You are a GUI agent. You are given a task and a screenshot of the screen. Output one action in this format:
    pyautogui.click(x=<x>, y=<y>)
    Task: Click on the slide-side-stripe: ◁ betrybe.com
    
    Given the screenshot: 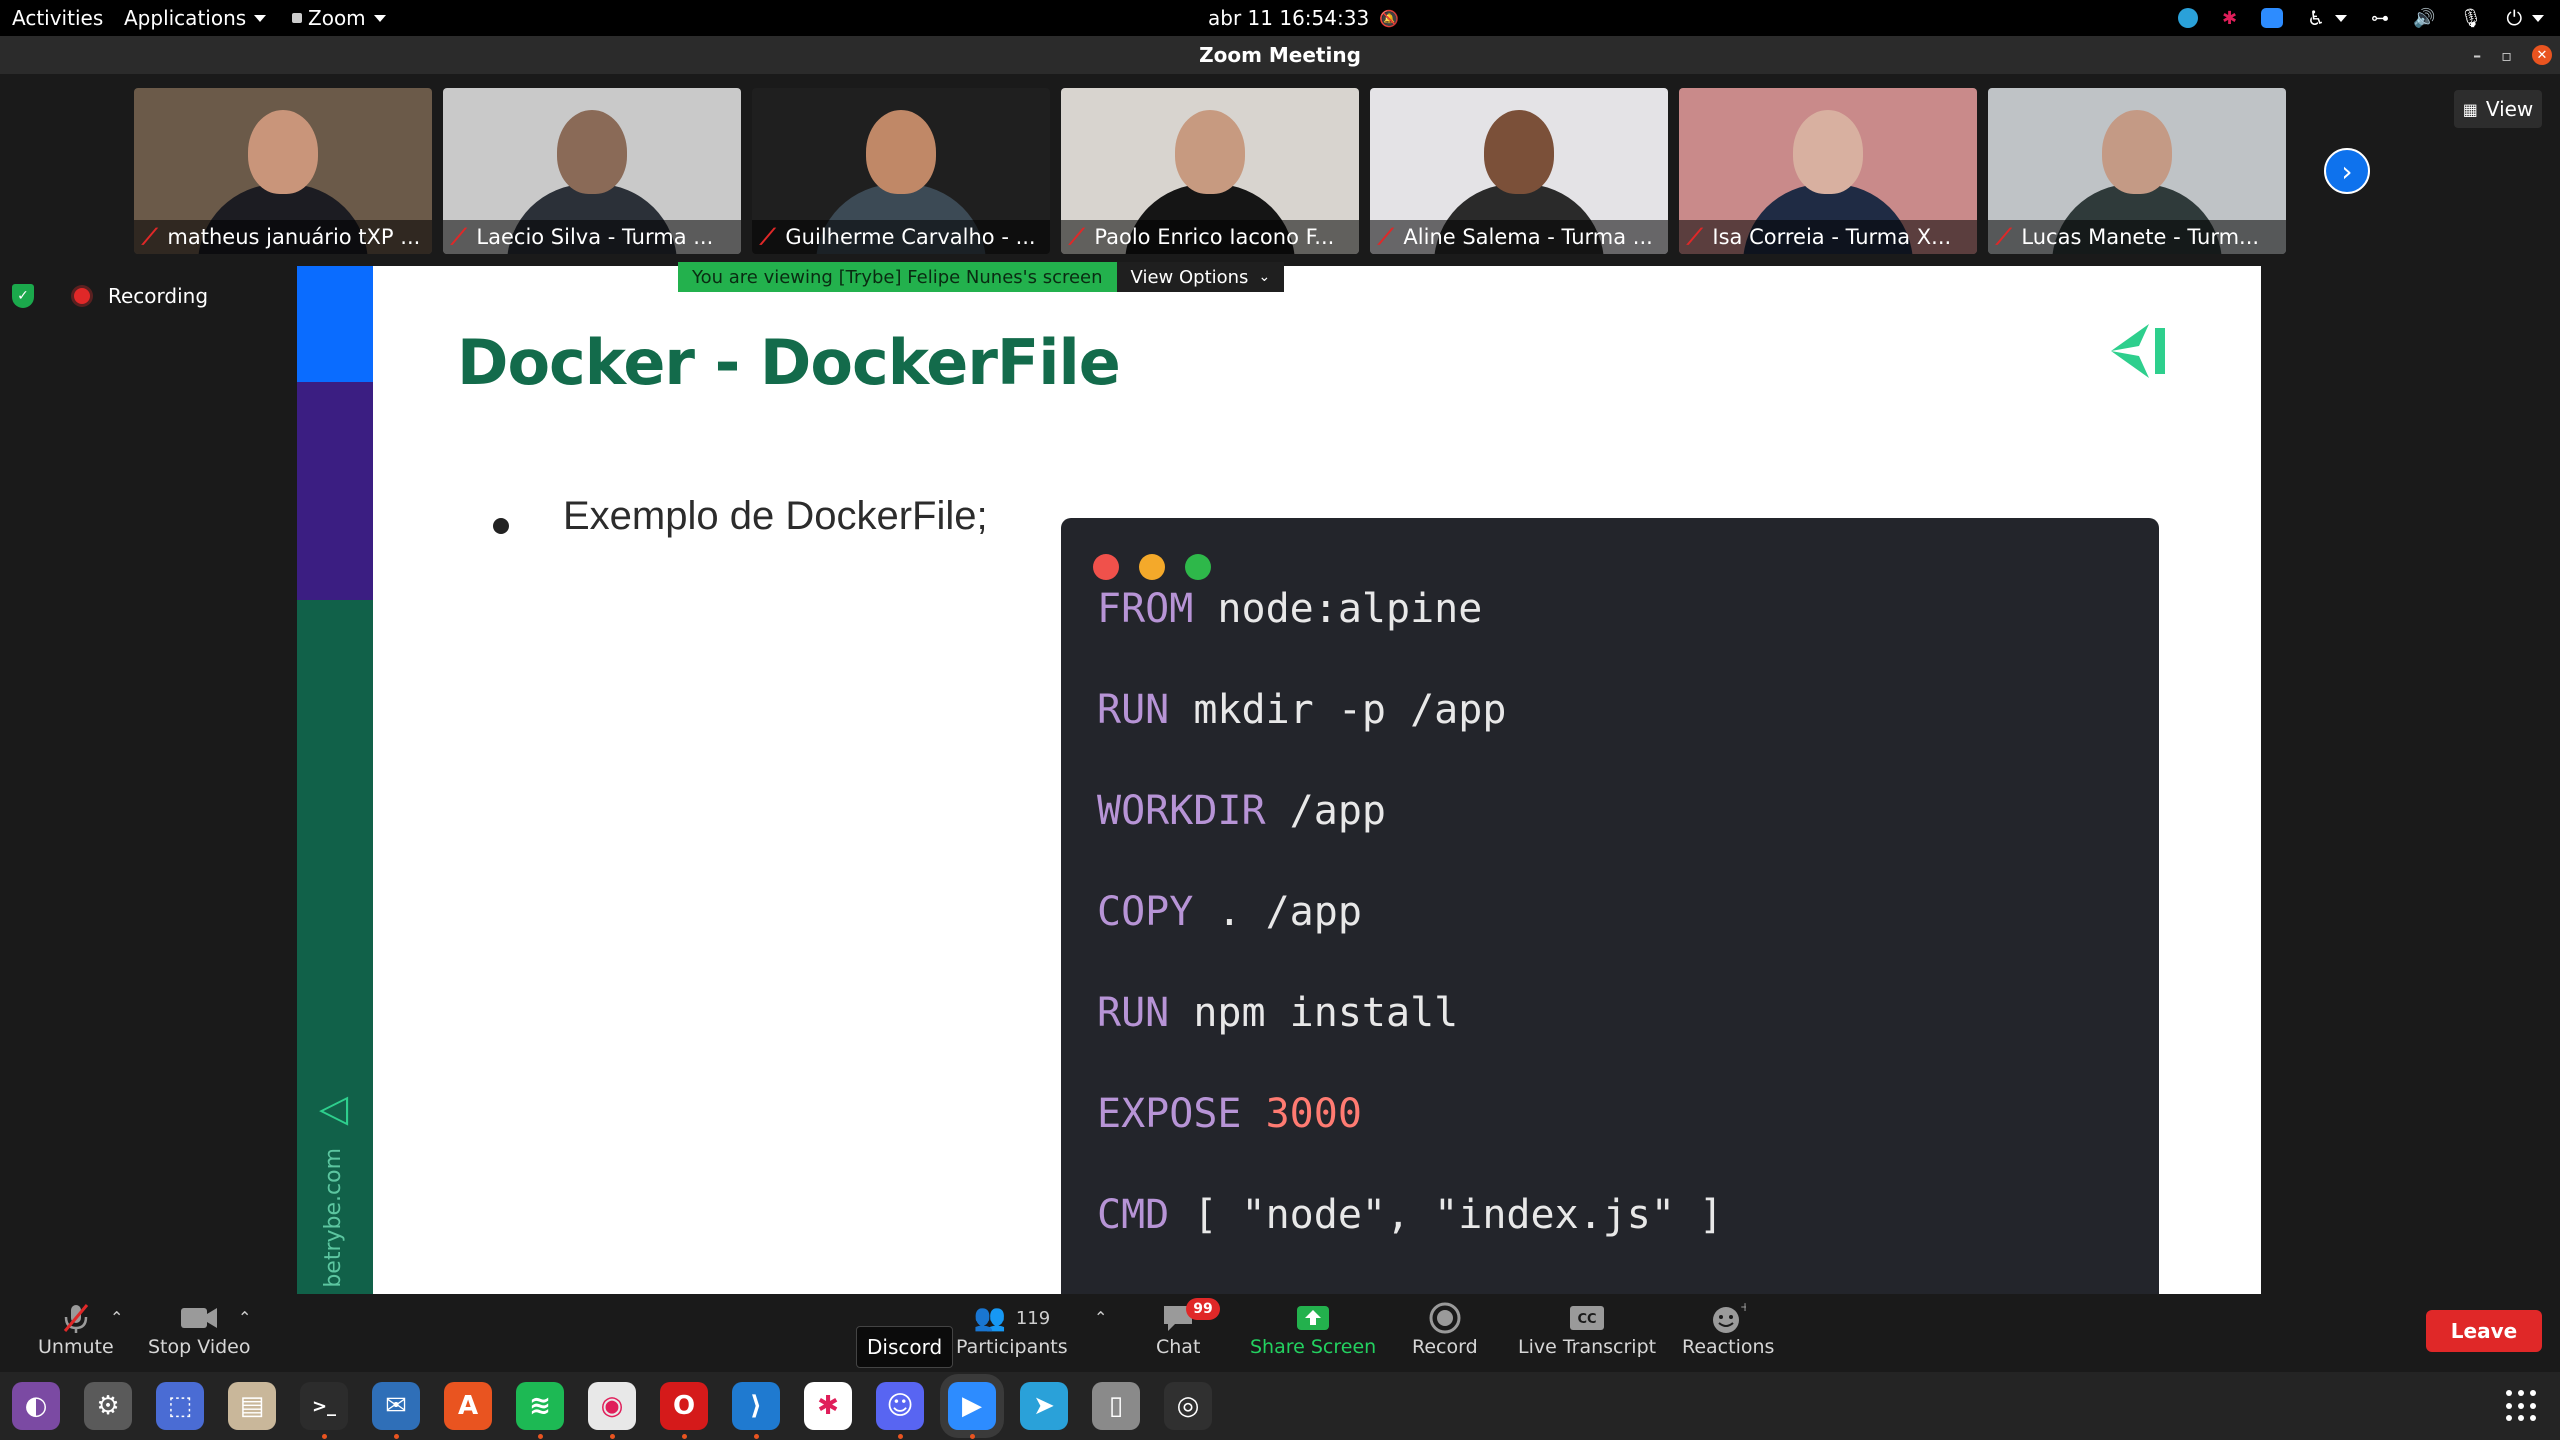 What is the action you would take?
    pyautogui.click(x=335, y=780)
    